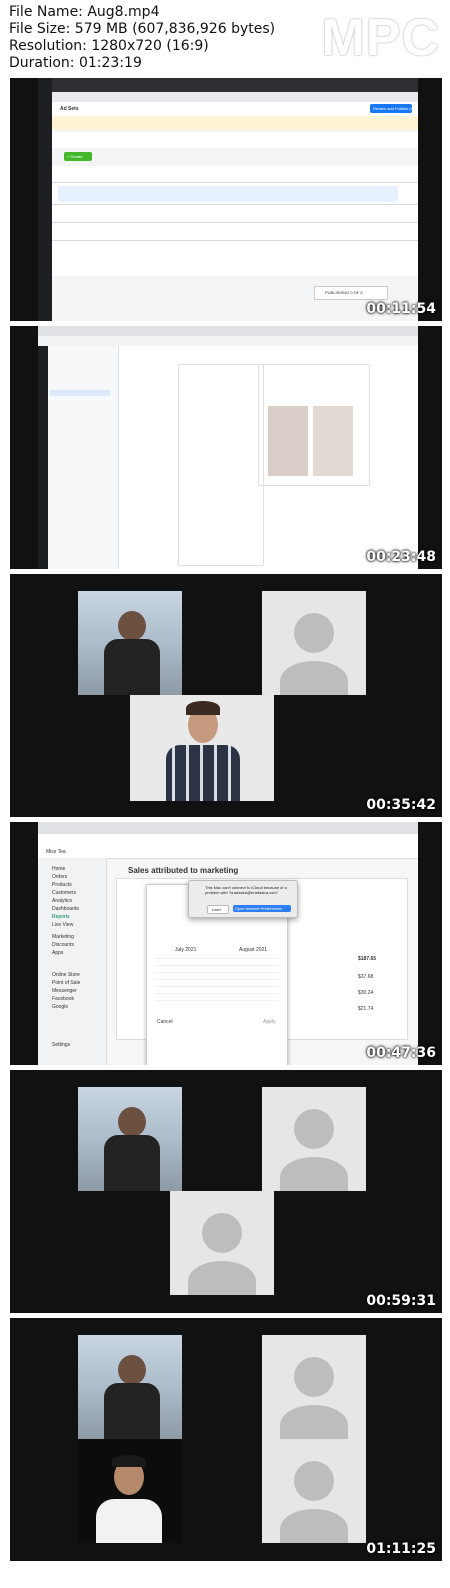  Describe the element at coordinates (392, 108) in the screenshot. I see `review-publish-button: Review and Publish (1)` at that location.